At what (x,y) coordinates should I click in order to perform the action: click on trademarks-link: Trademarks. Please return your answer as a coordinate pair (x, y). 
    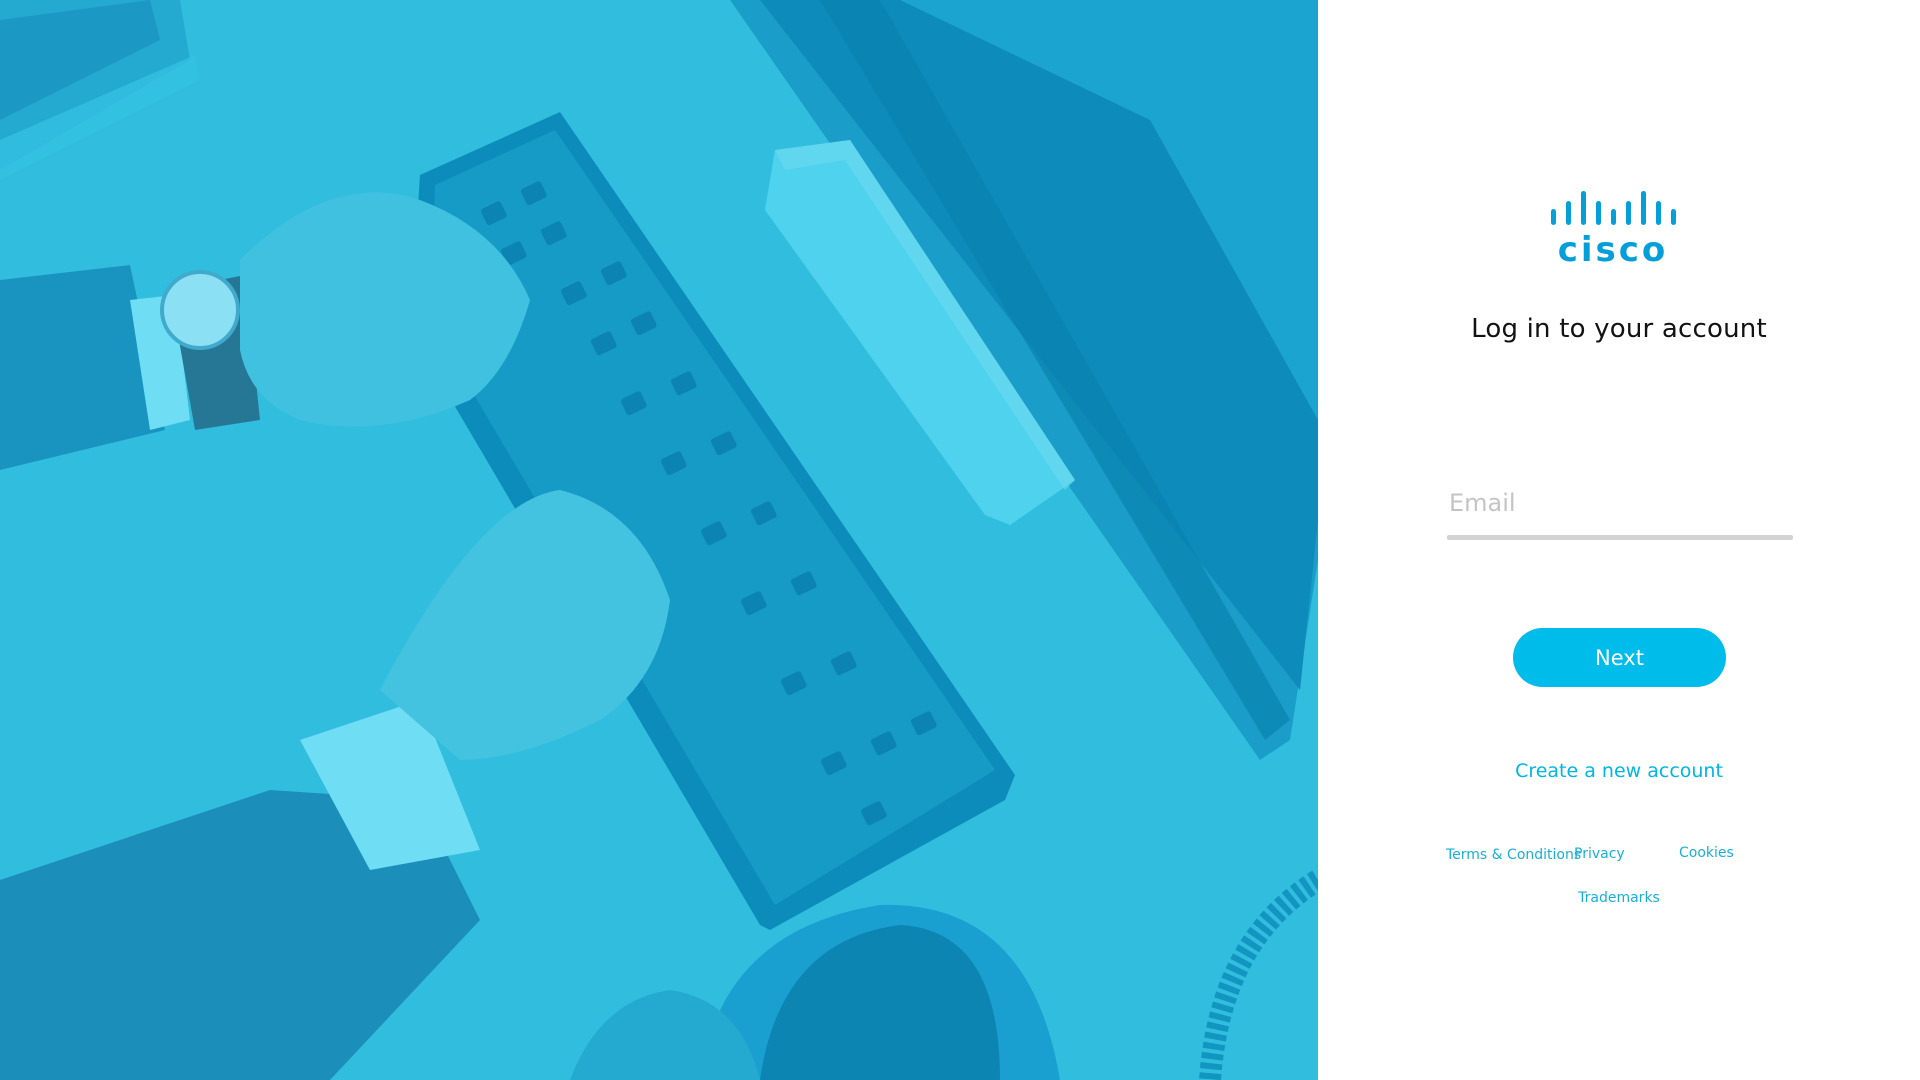
    Looking at the image, I should click on (1619, 898).